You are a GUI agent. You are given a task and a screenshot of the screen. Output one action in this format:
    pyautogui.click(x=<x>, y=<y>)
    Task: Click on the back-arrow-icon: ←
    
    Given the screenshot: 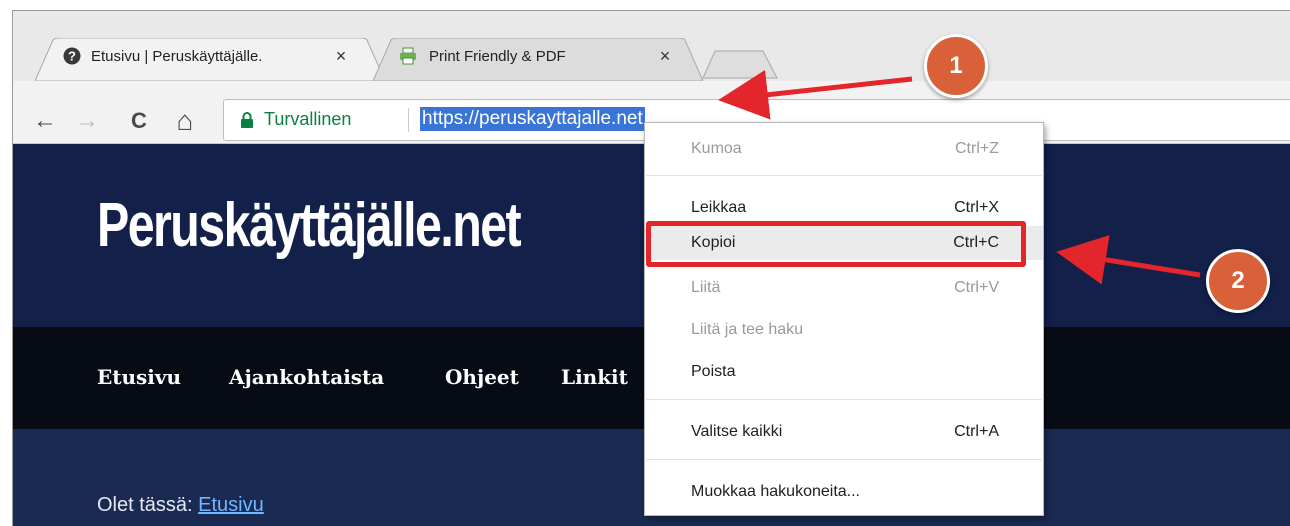 What is the action you would take?
    pyautogui.click(x=45, y=121)
    